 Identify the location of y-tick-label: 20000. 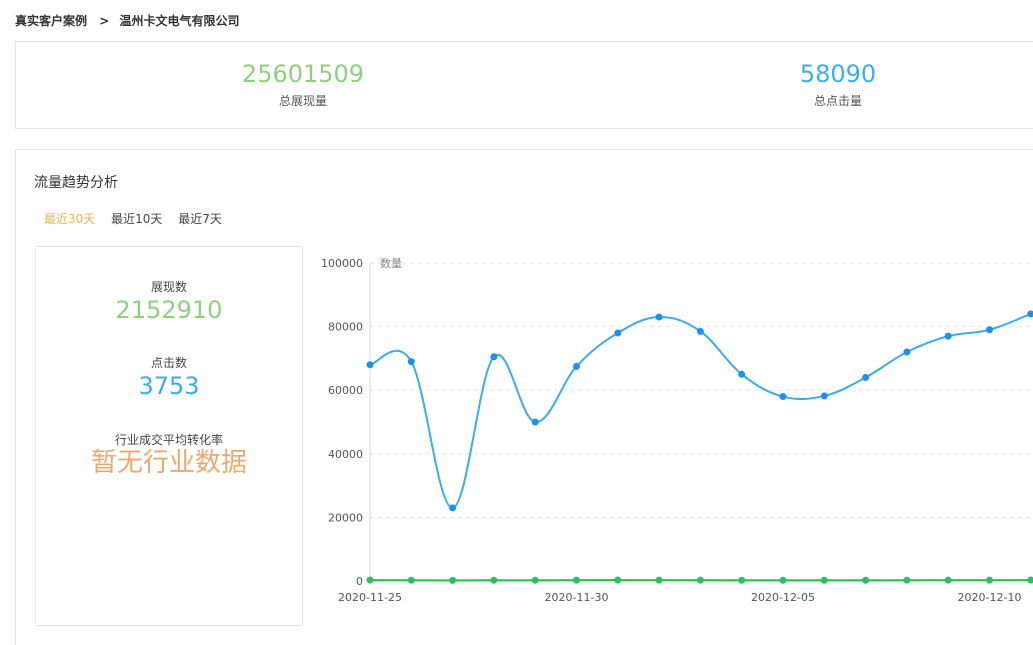
(345, 517).